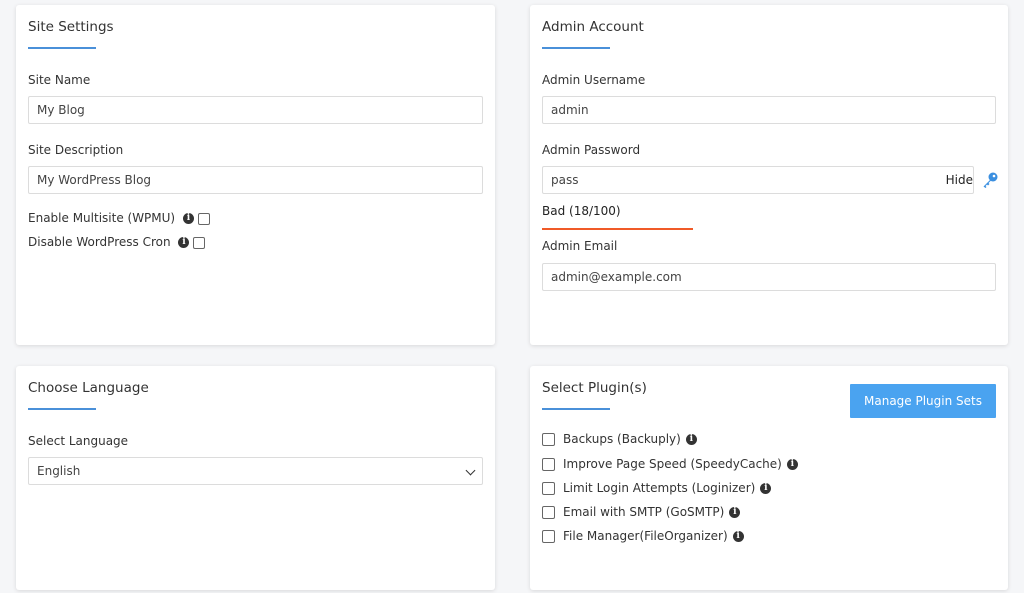  What do you see at coordinates (990, 180) in the screenshot?
I see `key-icon` at bounding box center [990, 180].